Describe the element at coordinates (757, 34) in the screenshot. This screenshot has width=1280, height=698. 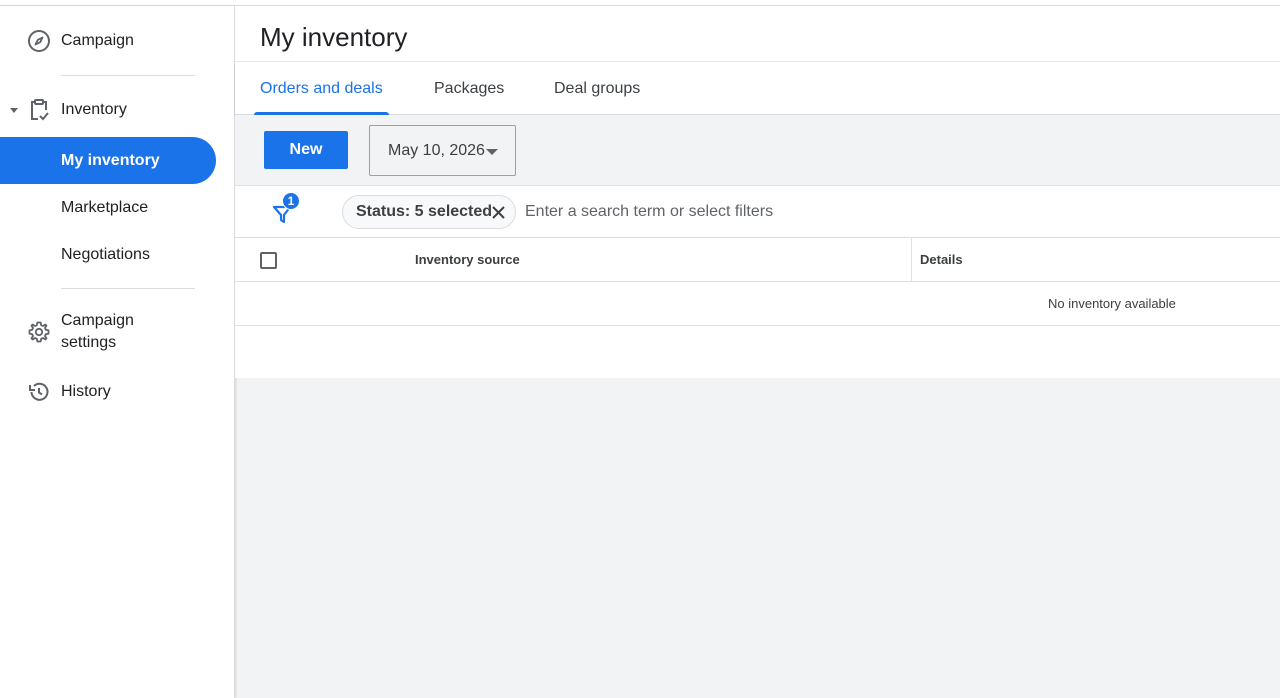
I see `page-header: My inventory` at that location.